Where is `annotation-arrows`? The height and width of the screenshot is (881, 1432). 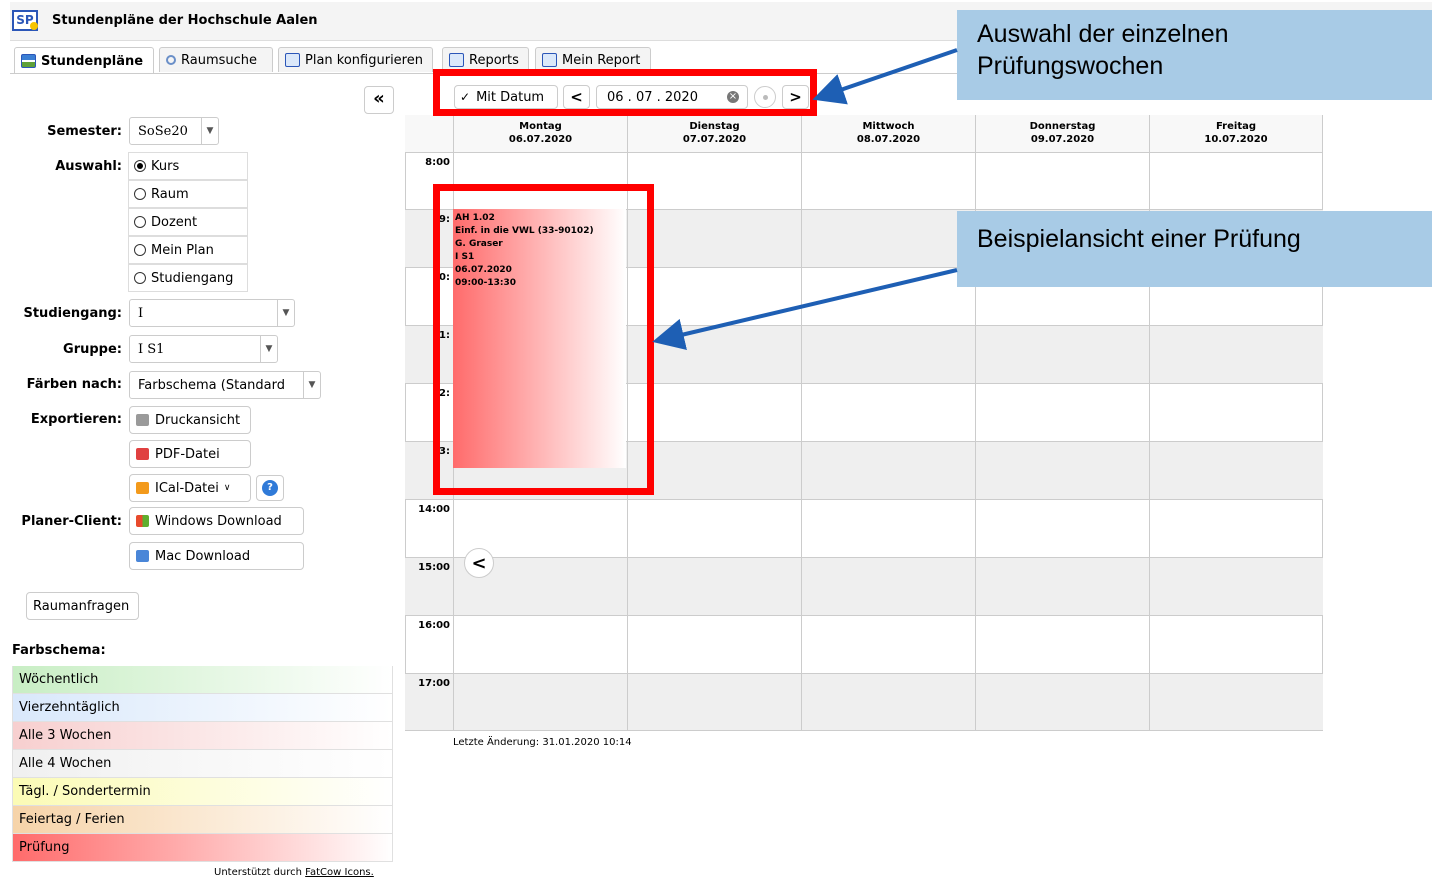
annotation-arrows is located at coordinates (805, 199).